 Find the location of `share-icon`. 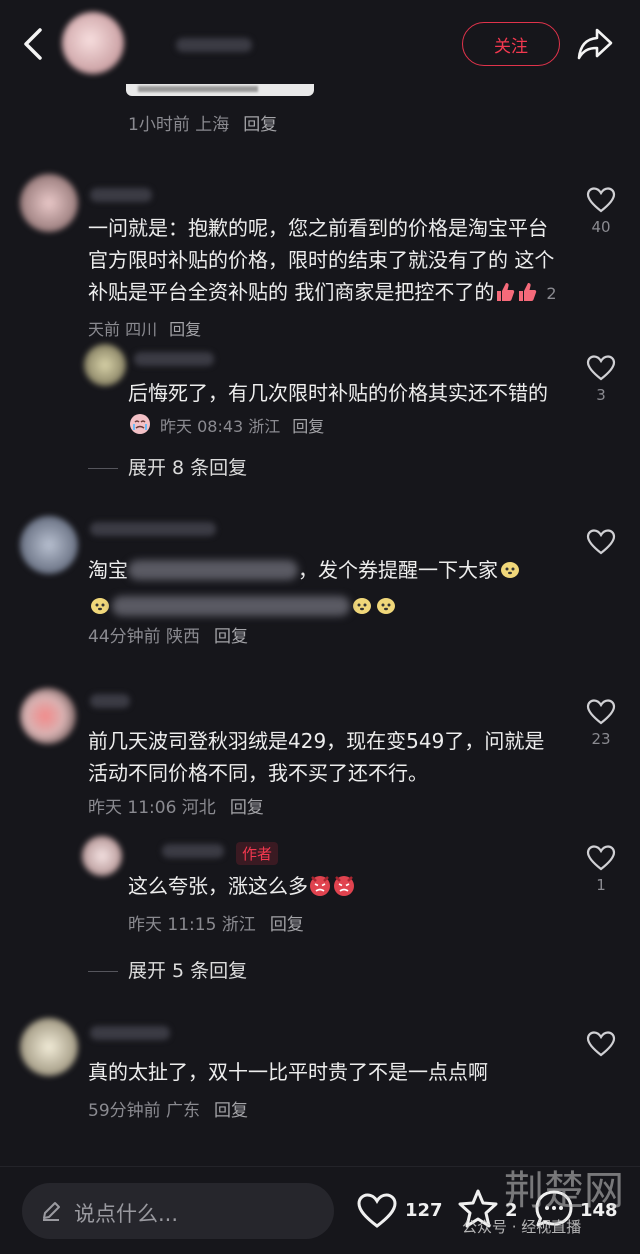

share-icon is located at coordinates (595, 44).